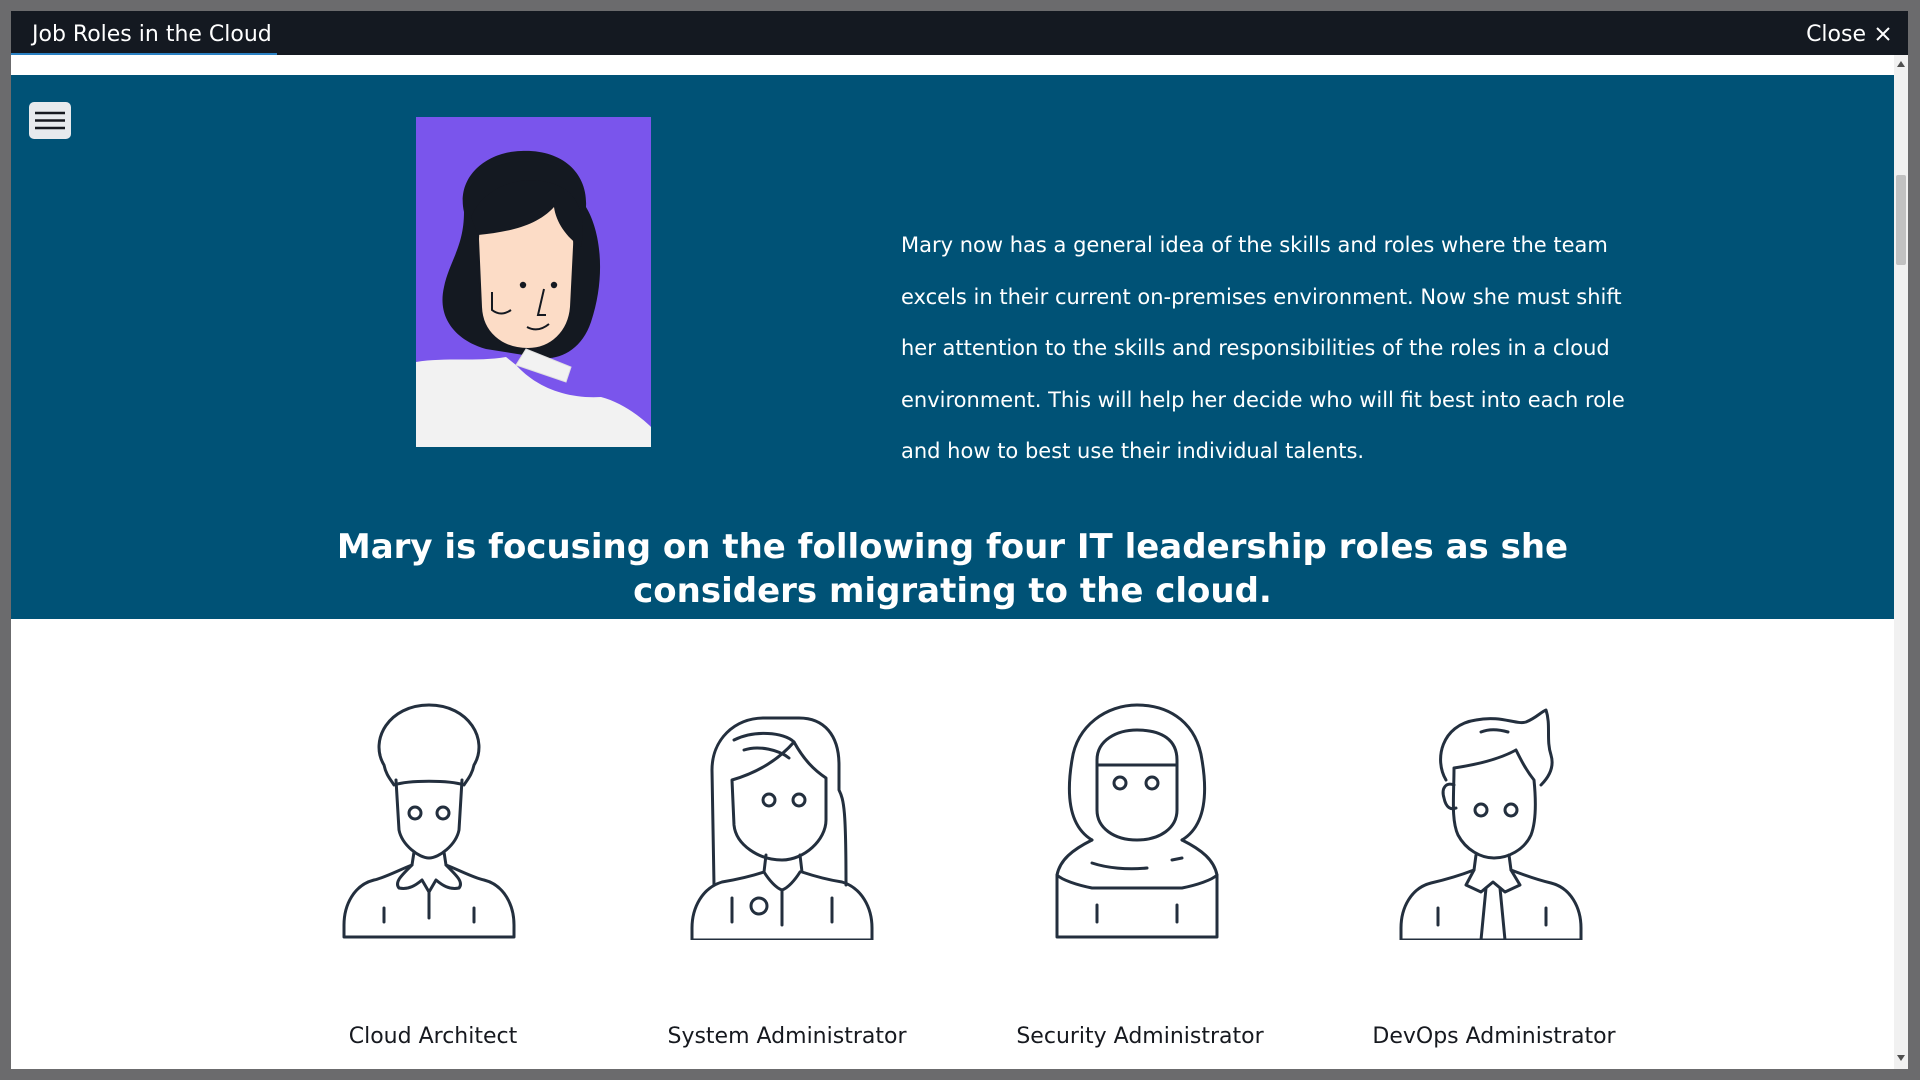 The width and height of the screenshot is (1920, 1080). Describe the element at coordinates (1491, 824) in the screenshot. I see `devops-administrator-avatar-icon` at that location.